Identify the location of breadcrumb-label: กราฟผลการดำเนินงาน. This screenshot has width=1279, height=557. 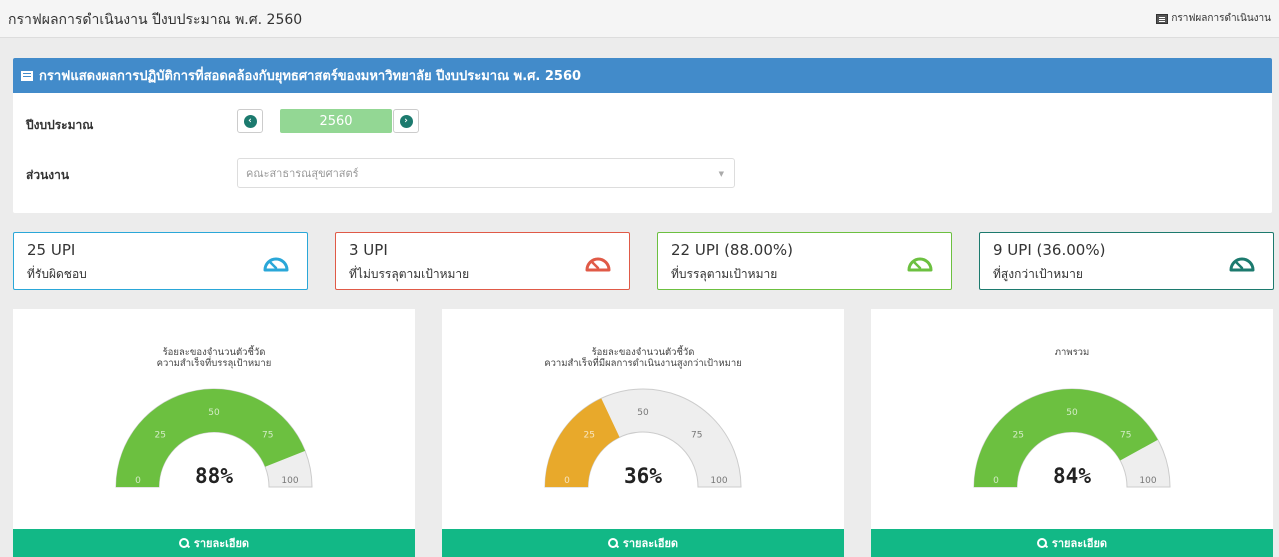
(1221, 18).